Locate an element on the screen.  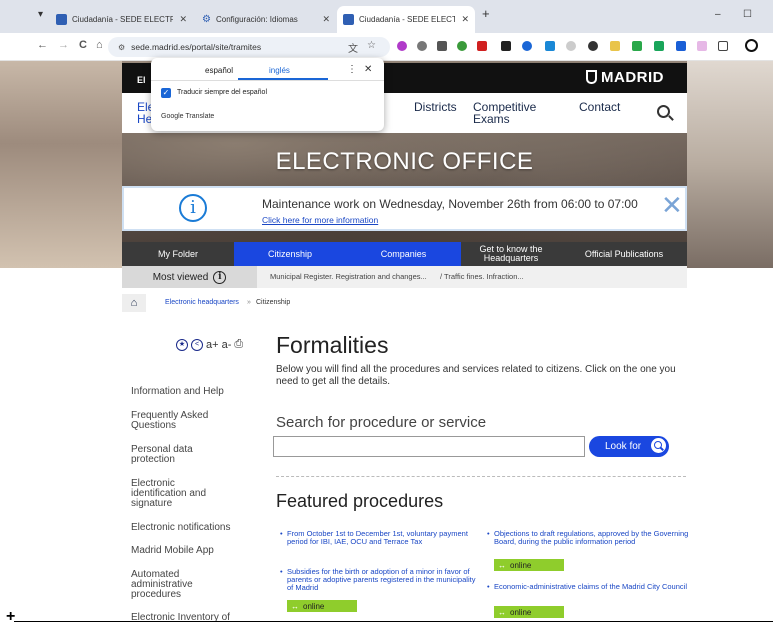
tab-ciudadania-1: Ciudadanía - SEDE ELECTRÓNI ✕ is located at coordinates (121, 19).